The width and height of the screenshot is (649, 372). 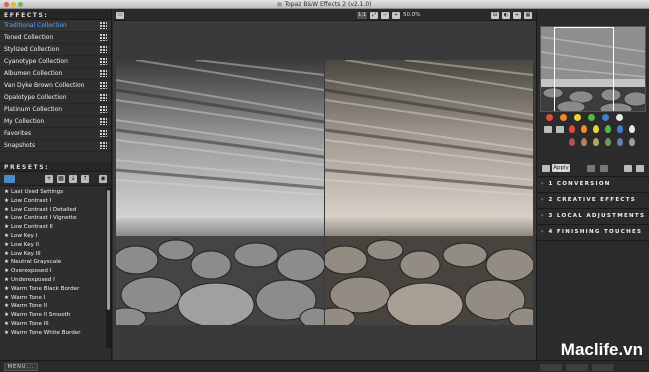 I want to click on section-2: › 2 CREATIVE EFFECTS, so click(x=588, y=200).